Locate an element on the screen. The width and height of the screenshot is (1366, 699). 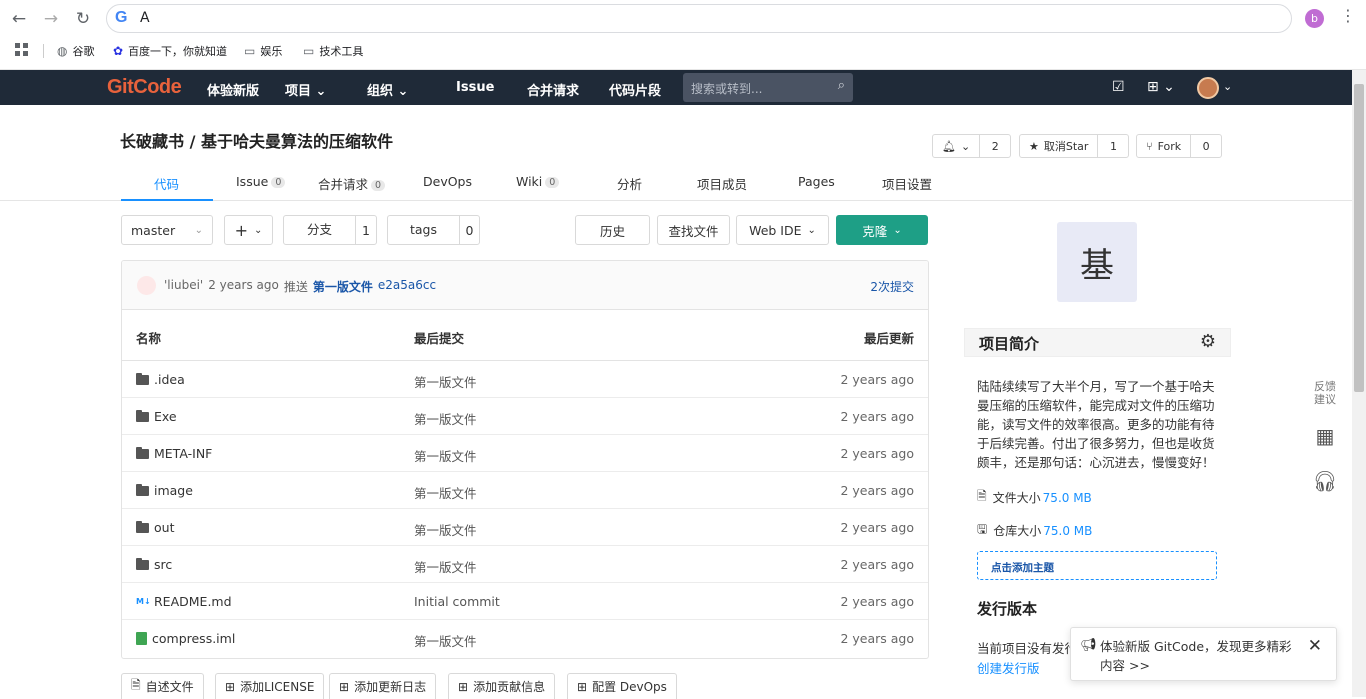
notification-button: 🔔︎ ⌄ 2 is located at coordinates (972, 146).